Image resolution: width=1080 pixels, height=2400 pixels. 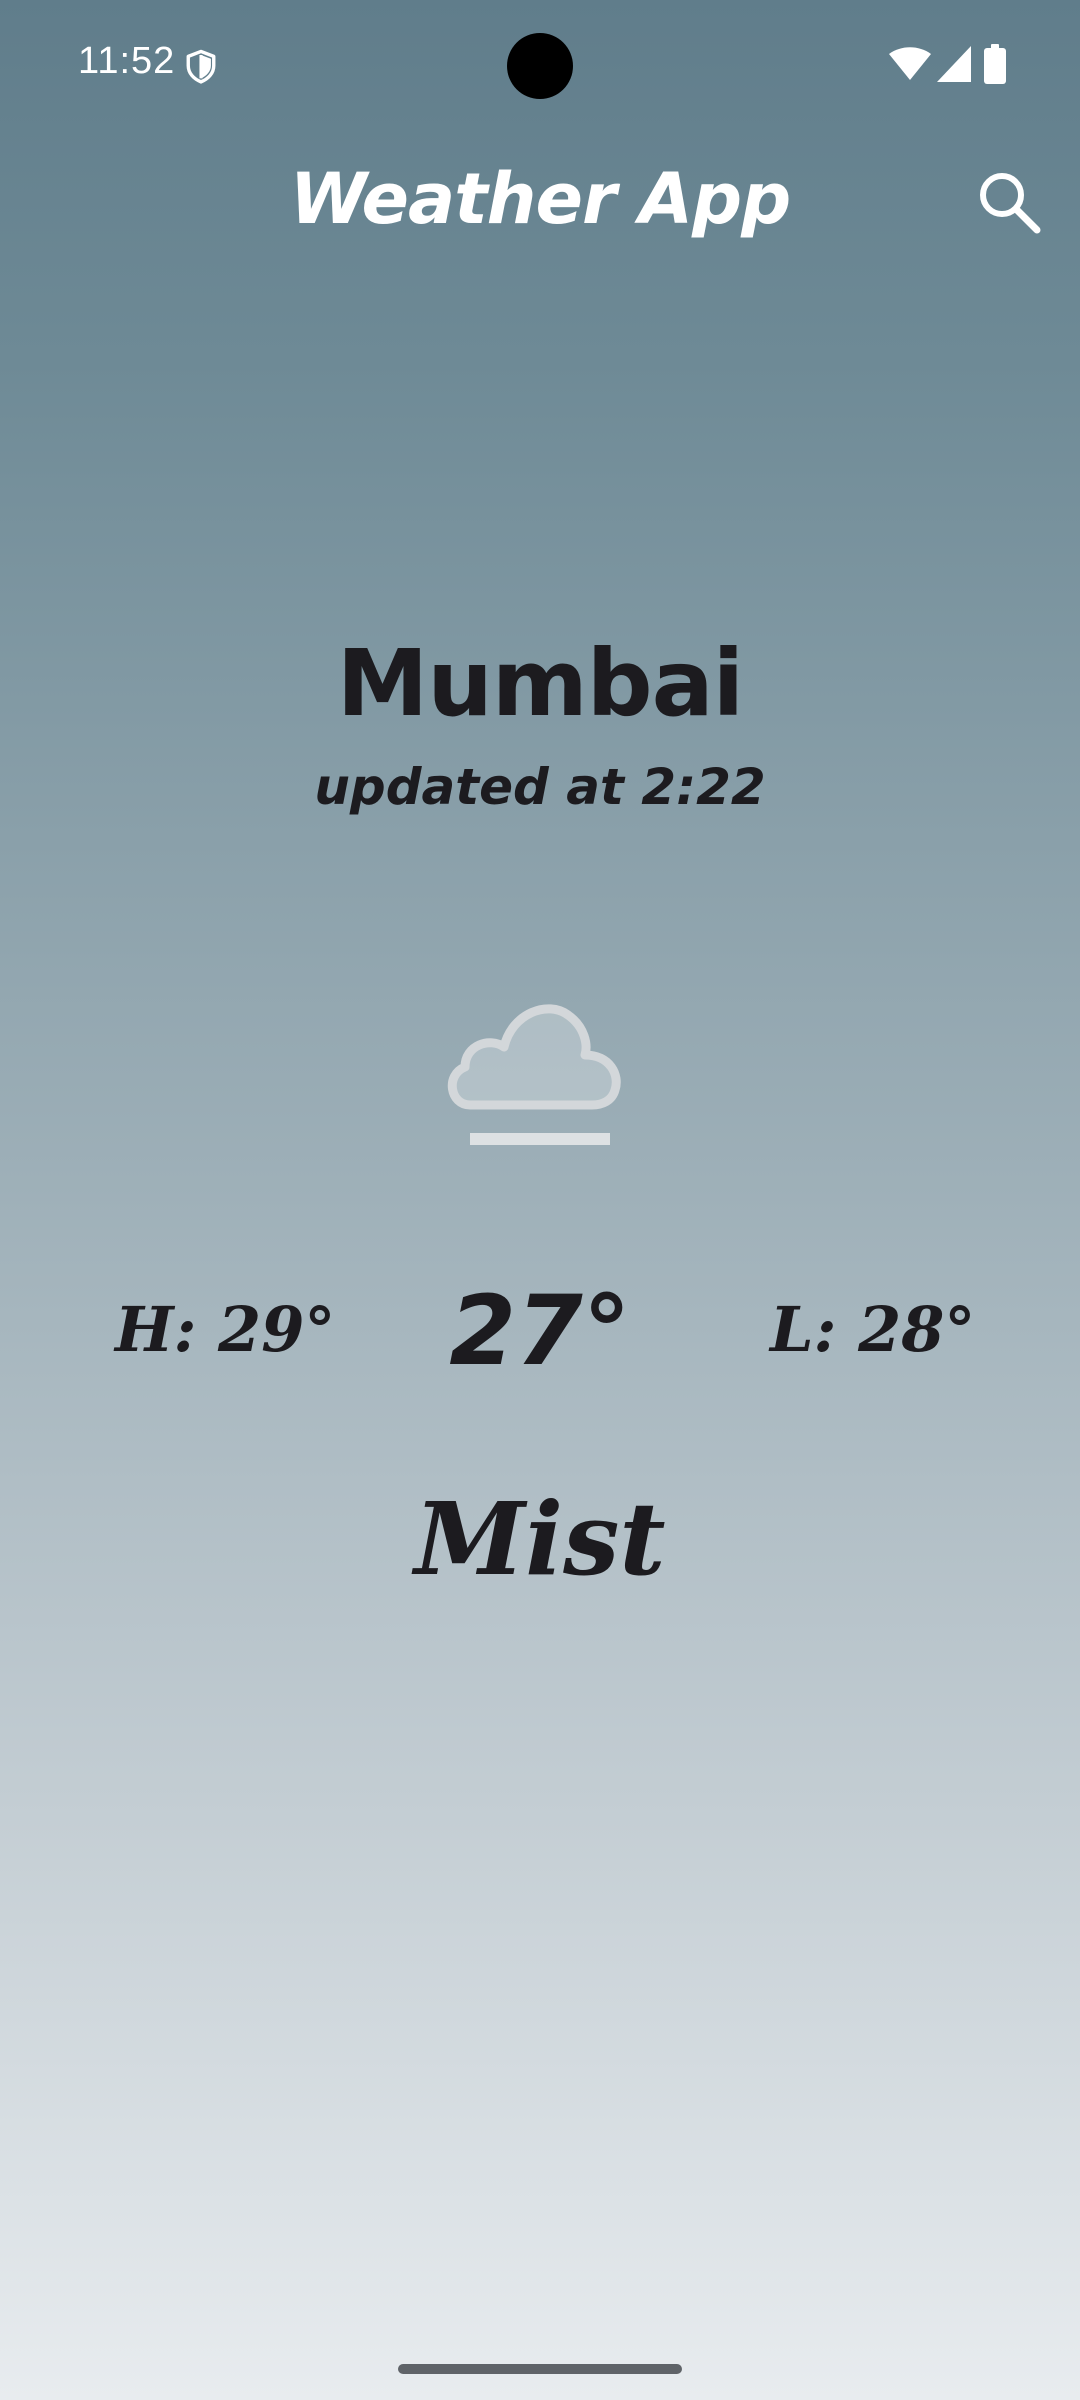 I want to click on city-name: Mumbai, so click(x=540, y=683).